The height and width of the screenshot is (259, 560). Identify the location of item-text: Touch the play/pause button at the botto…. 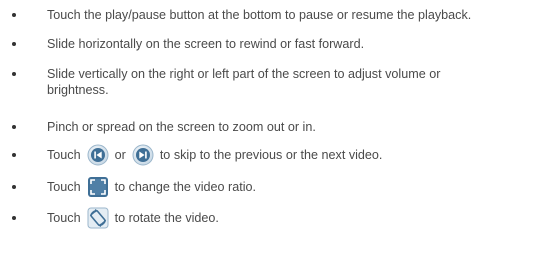
(259, 15).